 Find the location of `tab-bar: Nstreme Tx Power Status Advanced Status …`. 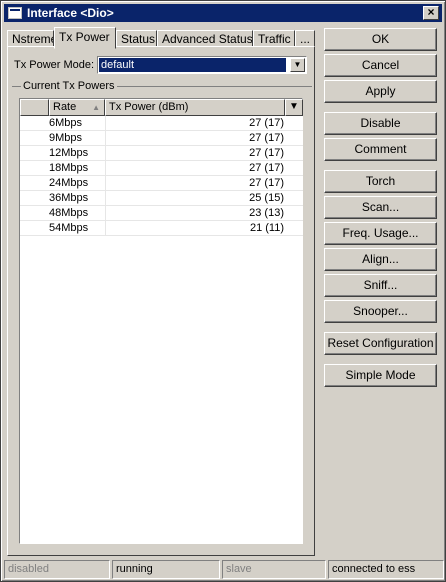

tab-bar: Nstreme Tx Power Status Advanced Status … is located at coordinates (161, 38).